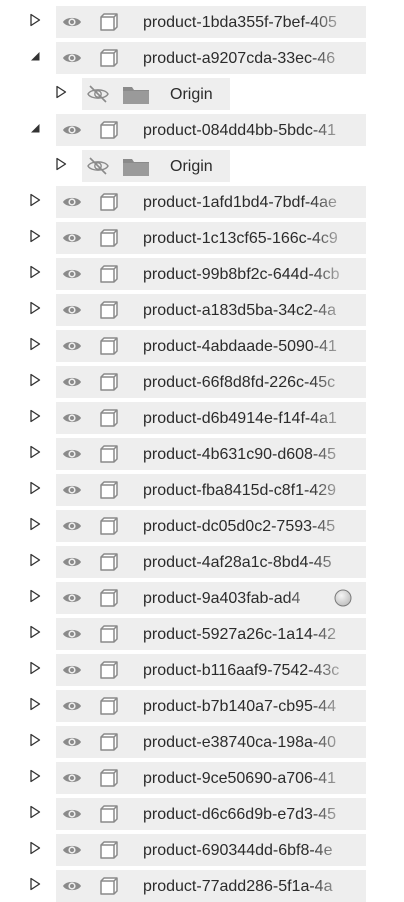  I want to click on tree-row-product: product-a183d5ba-34c2-4a, so click(202, 308).